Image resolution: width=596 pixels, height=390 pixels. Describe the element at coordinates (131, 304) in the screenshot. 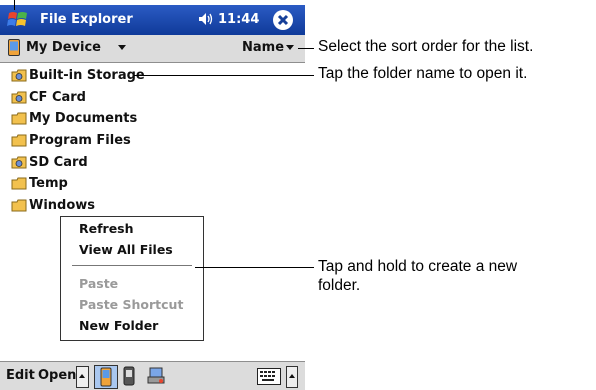

I see `paste-shortcut-menu-item: Paste Shortcut` at that location.